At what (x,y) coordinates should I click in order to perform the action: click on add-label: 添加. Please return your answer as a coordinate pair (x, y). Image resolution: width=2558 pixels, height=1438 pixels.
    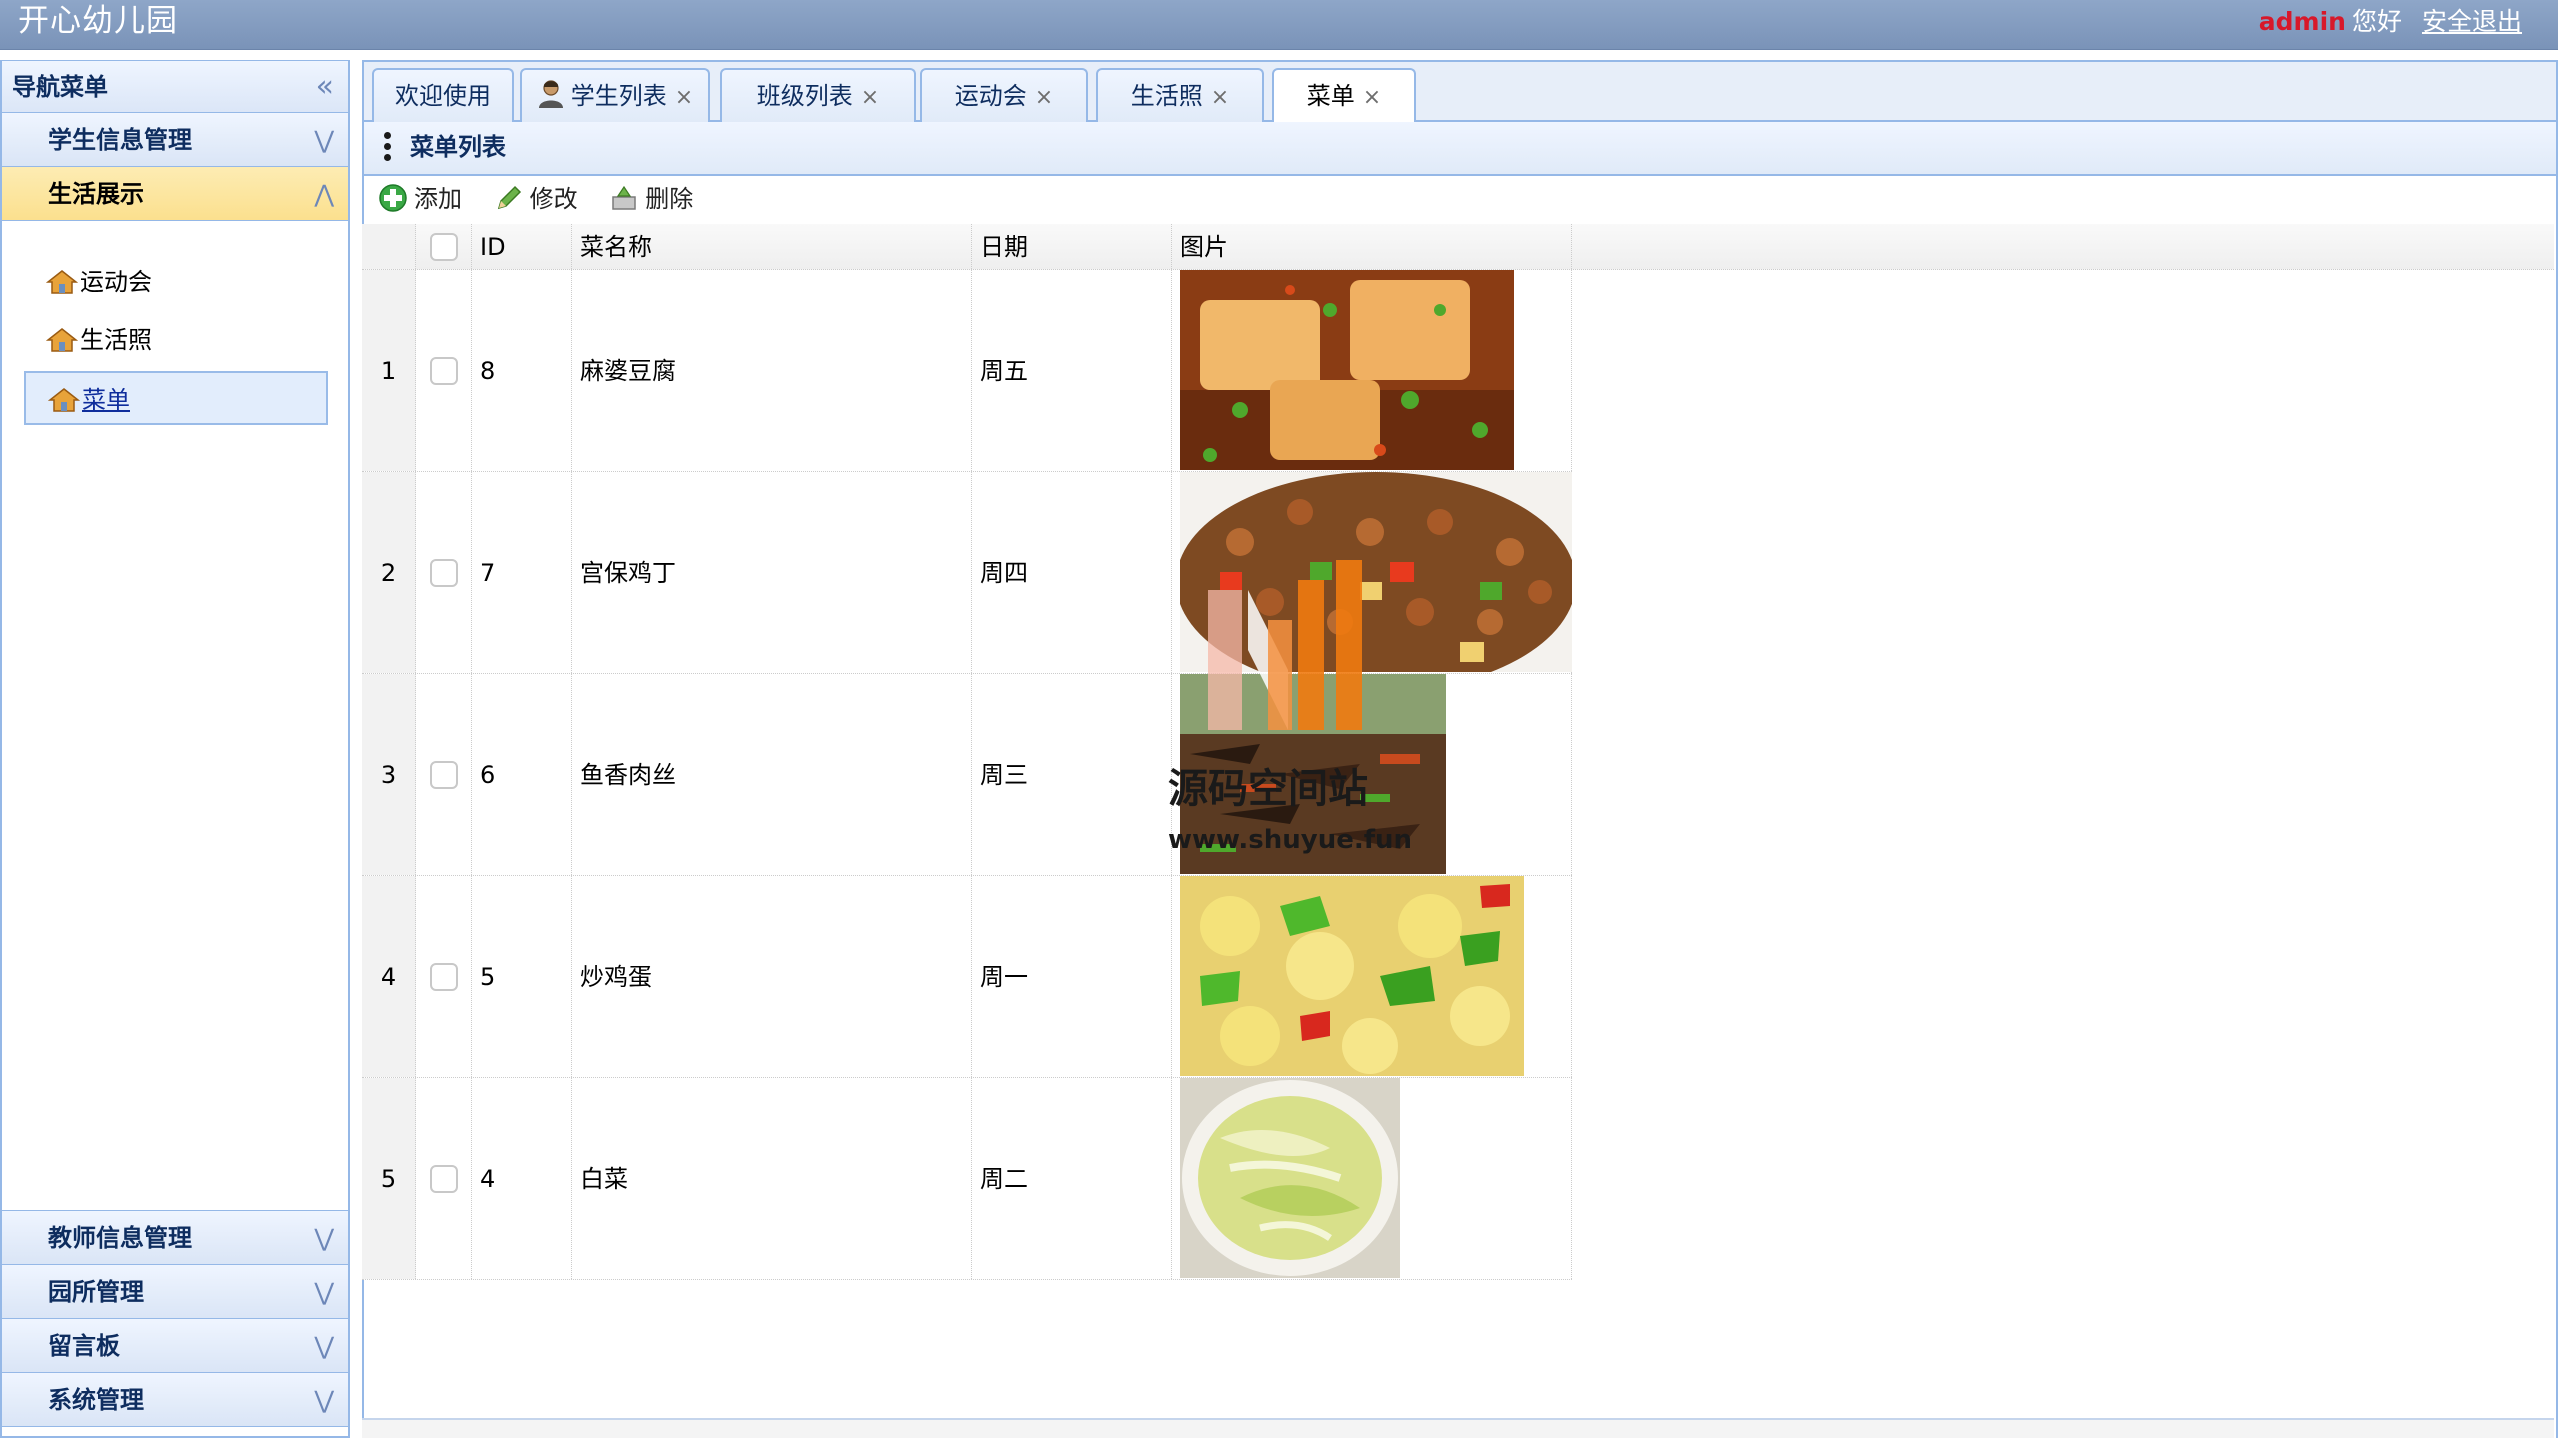
    Looking at the image, I should click on (438, 199).